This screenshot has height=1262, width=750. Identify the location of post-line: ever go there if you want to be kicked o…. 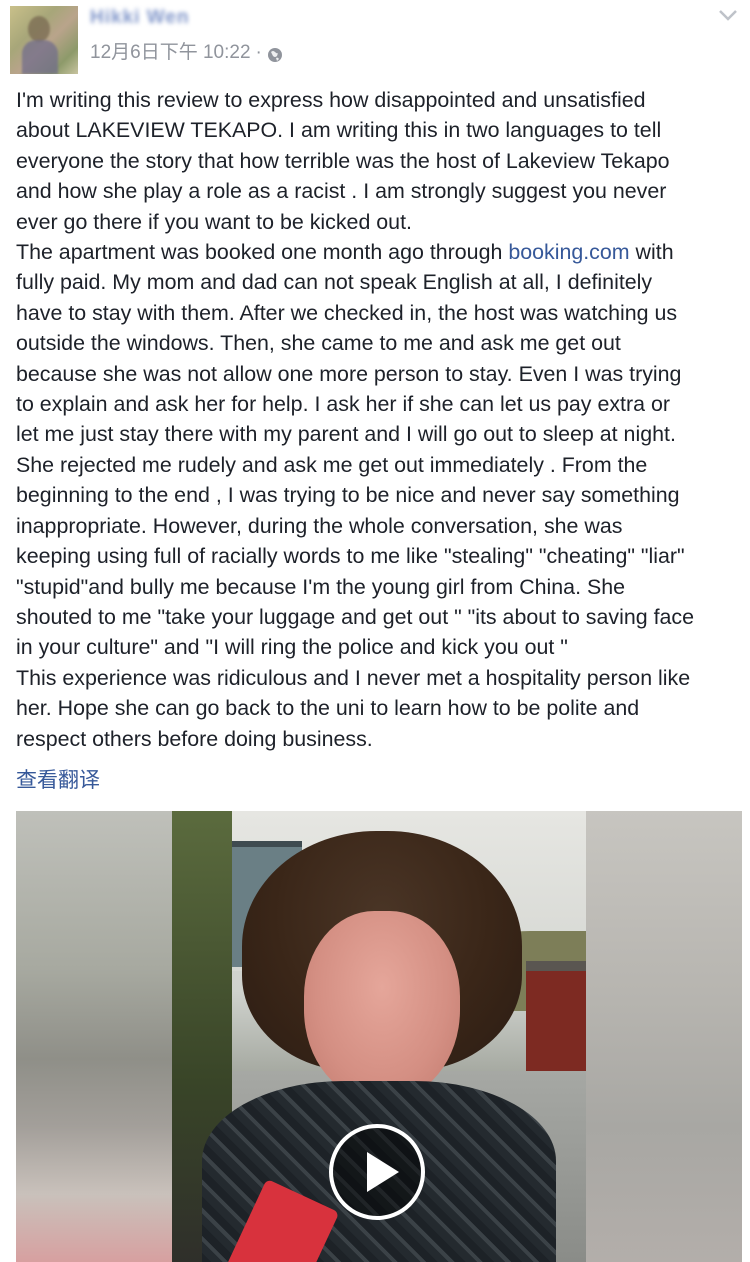
(214, 221).